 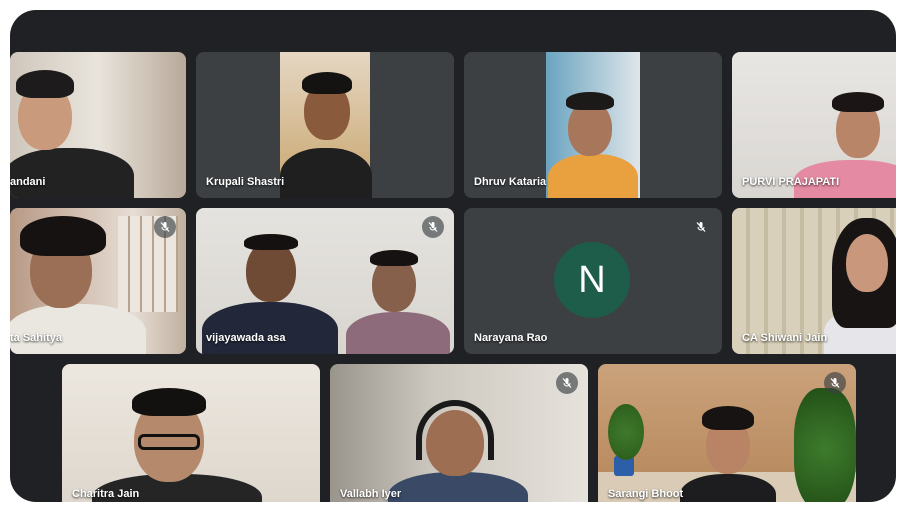 What do you see at coordinates (36, 338) in the screenshot?
I see `participant-name: ta Sahitya` at bounding box center [36, 338].